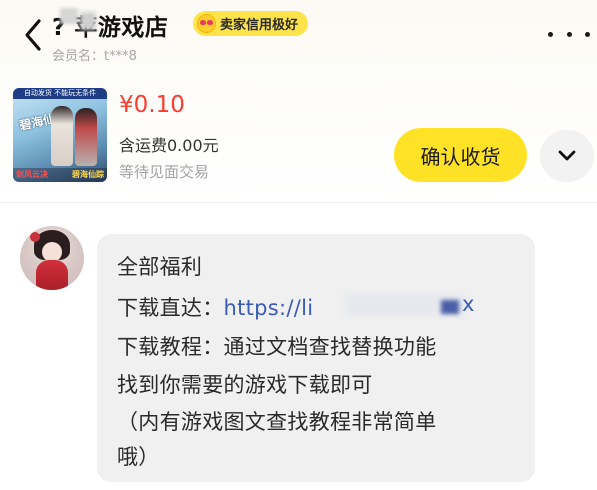 This screenshot has width=597, height=490. I want to click on avatar-accessory, so click(35, 237).